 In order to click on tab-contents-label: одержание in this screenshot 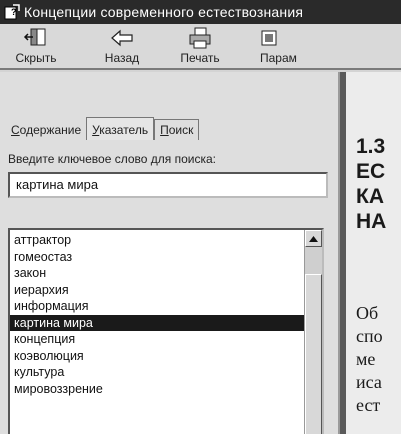, I will do `click(50, 130)`.